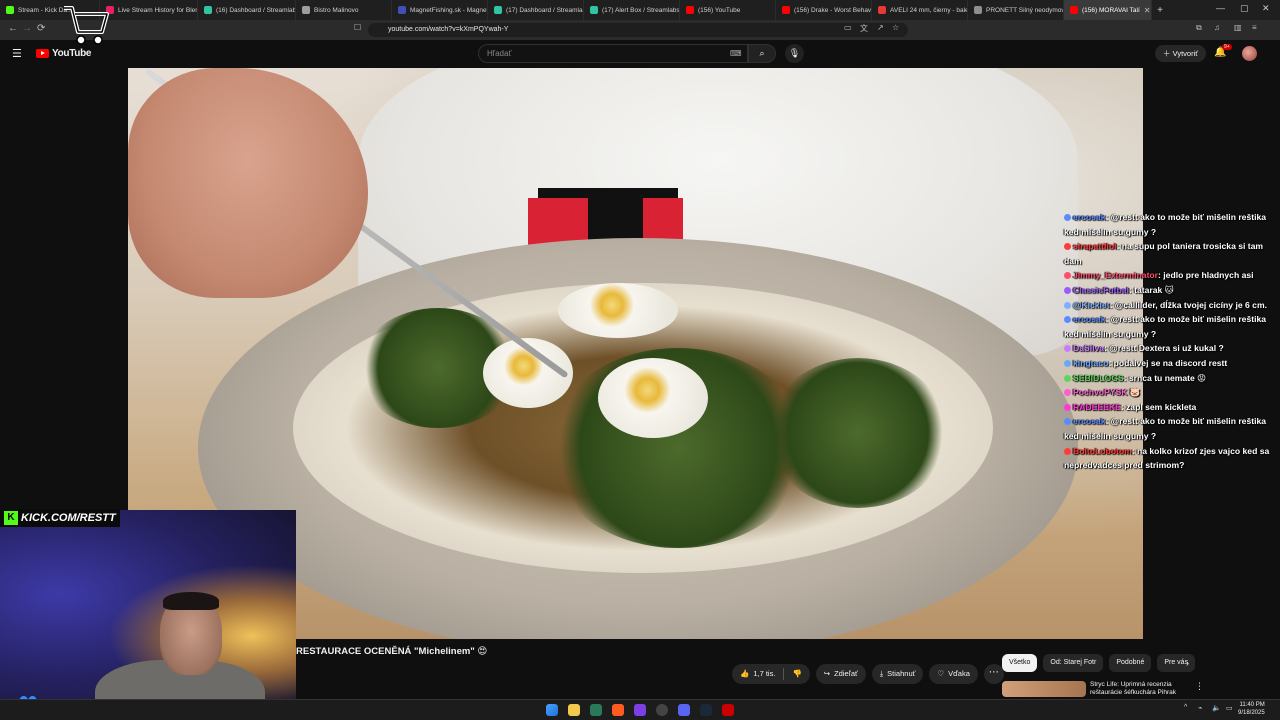 The width and height of the screenshot is (1280, 720). What do you see at coordinates (1220, 8) in the screenshot?
I see `minimize-icon: —` at bounding box center [1220, 8].